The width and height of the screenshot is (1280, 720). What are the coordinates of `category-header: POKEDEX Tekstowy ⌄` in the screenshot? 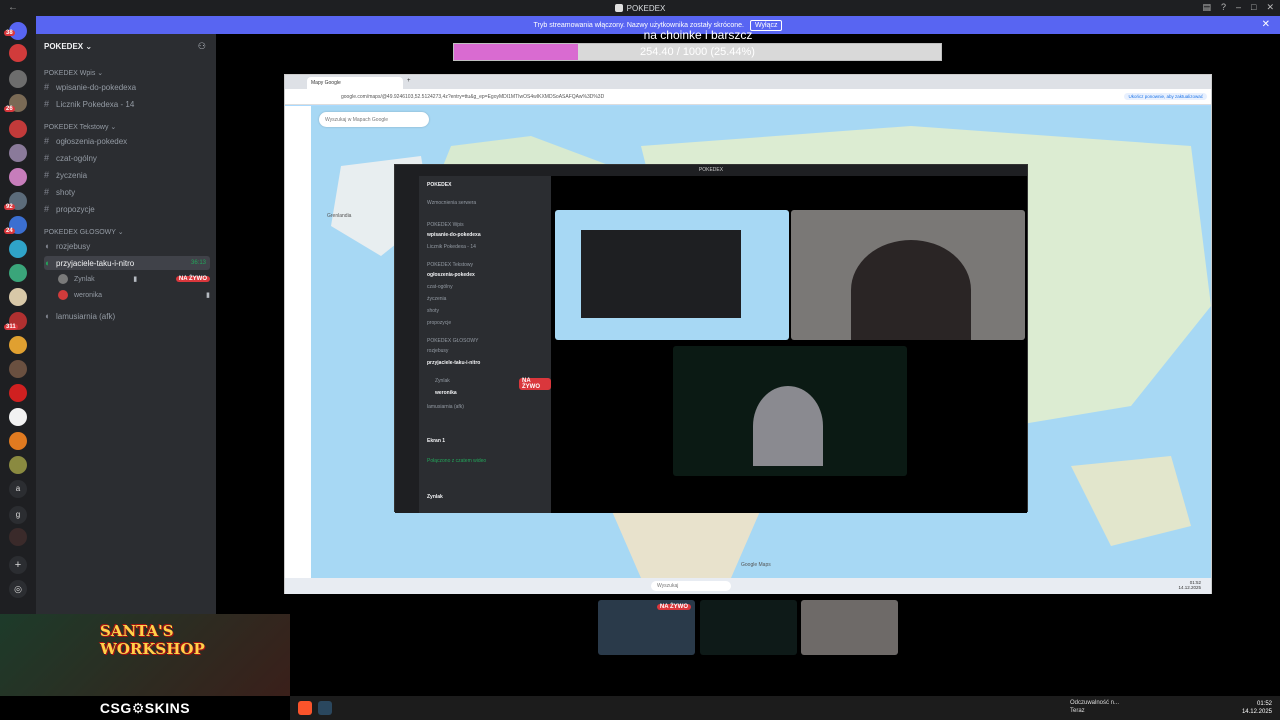 It's located at (80, 127).